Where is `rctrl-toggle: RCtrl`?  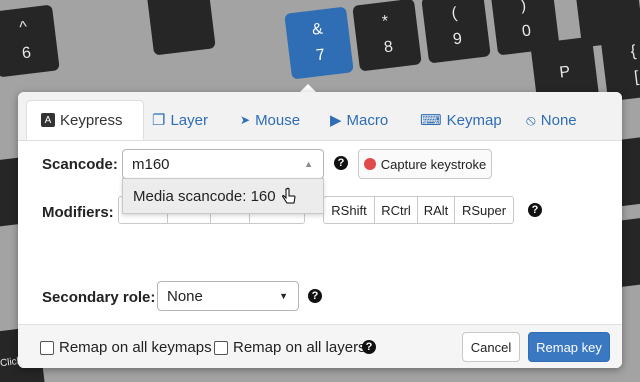 rctrl-toggle: RCtrl is located at coordinates (396, 210).